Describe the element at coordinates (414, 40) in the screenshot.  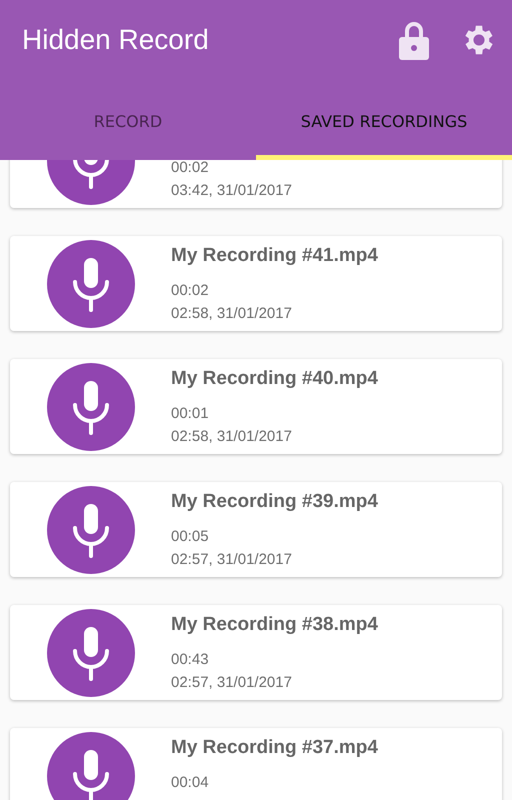
I see `lock-icon` at that location.